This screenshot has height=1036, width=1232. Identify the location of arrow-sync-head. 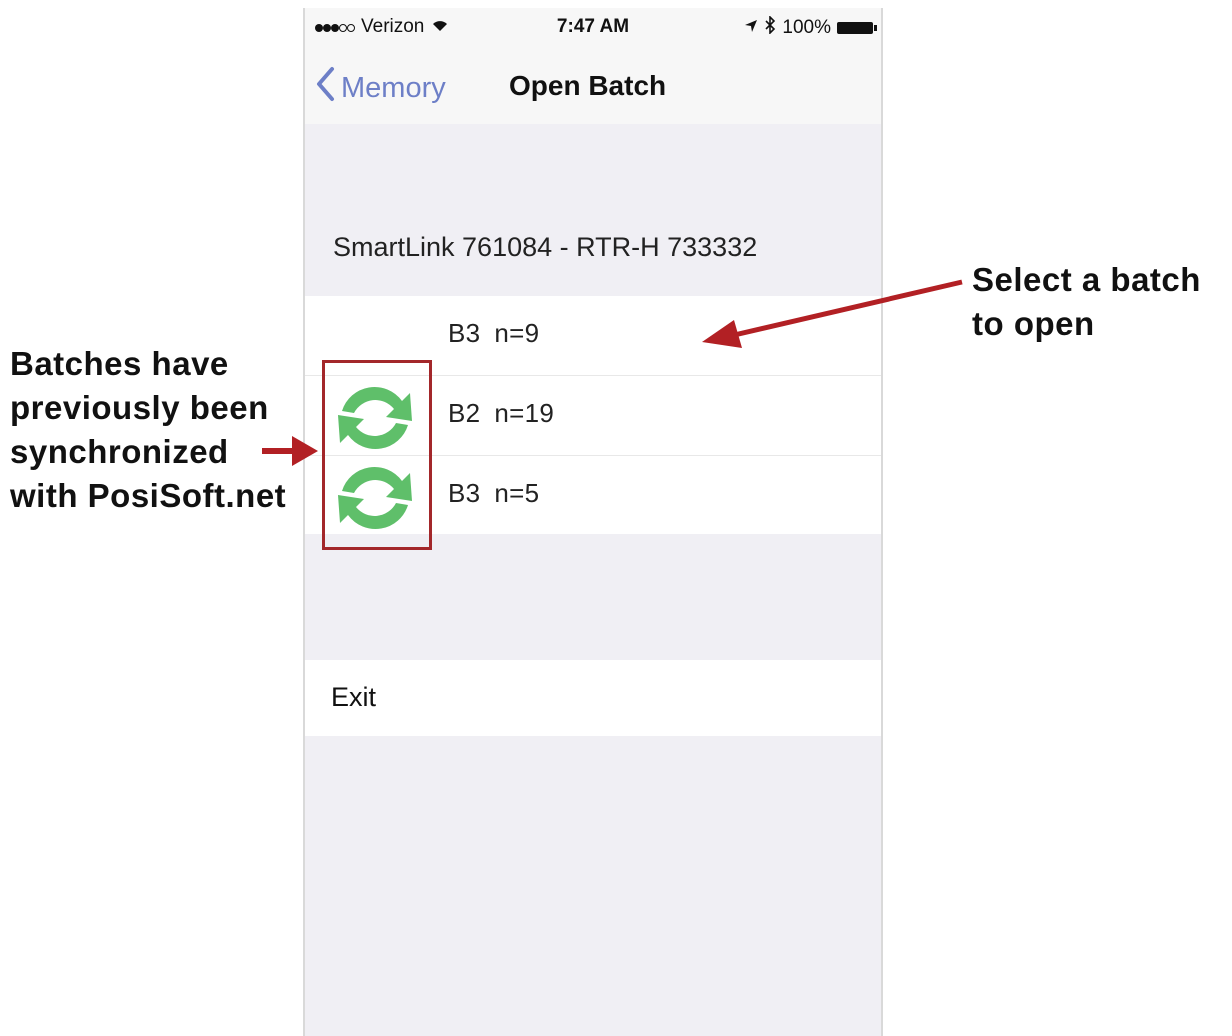
(305, 451).